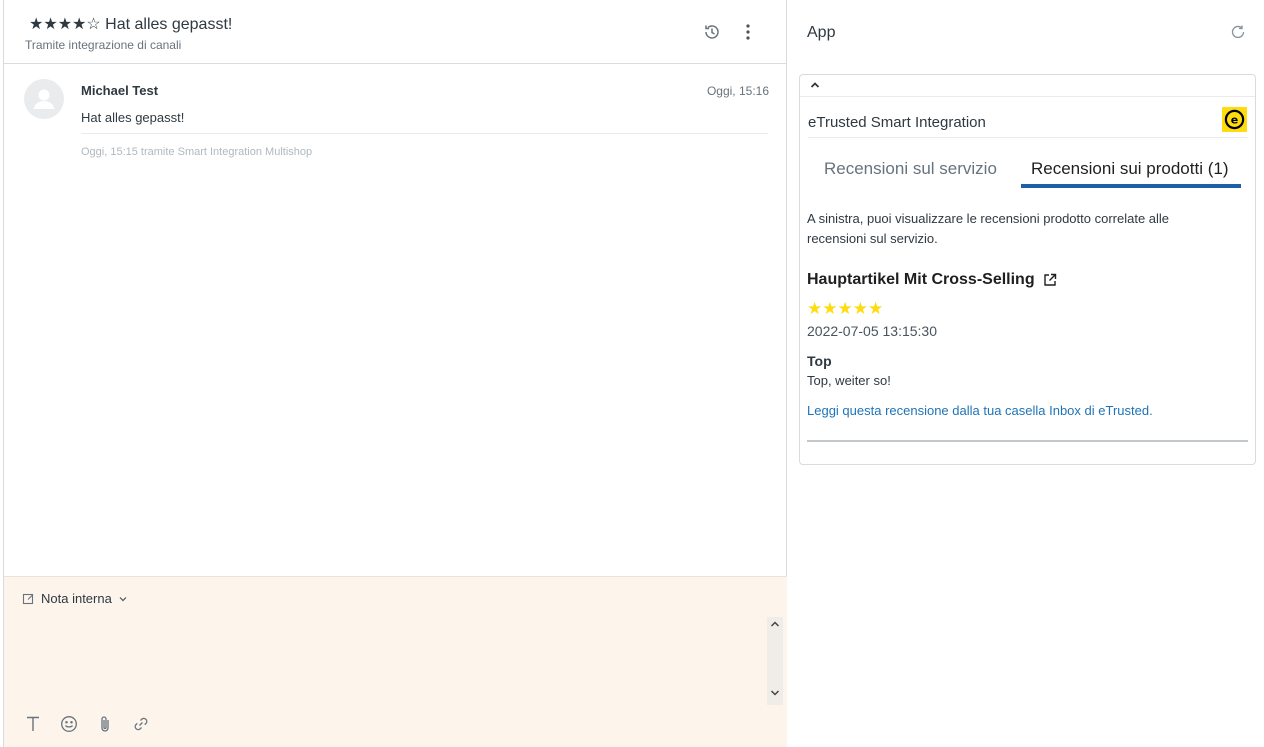 The height and width of the screenshot is (747, 1264). Describe the element at coordinates (910, 169) in the screenshot. I see `tab-service-reviews: Recensioni sul servizio` at that location.